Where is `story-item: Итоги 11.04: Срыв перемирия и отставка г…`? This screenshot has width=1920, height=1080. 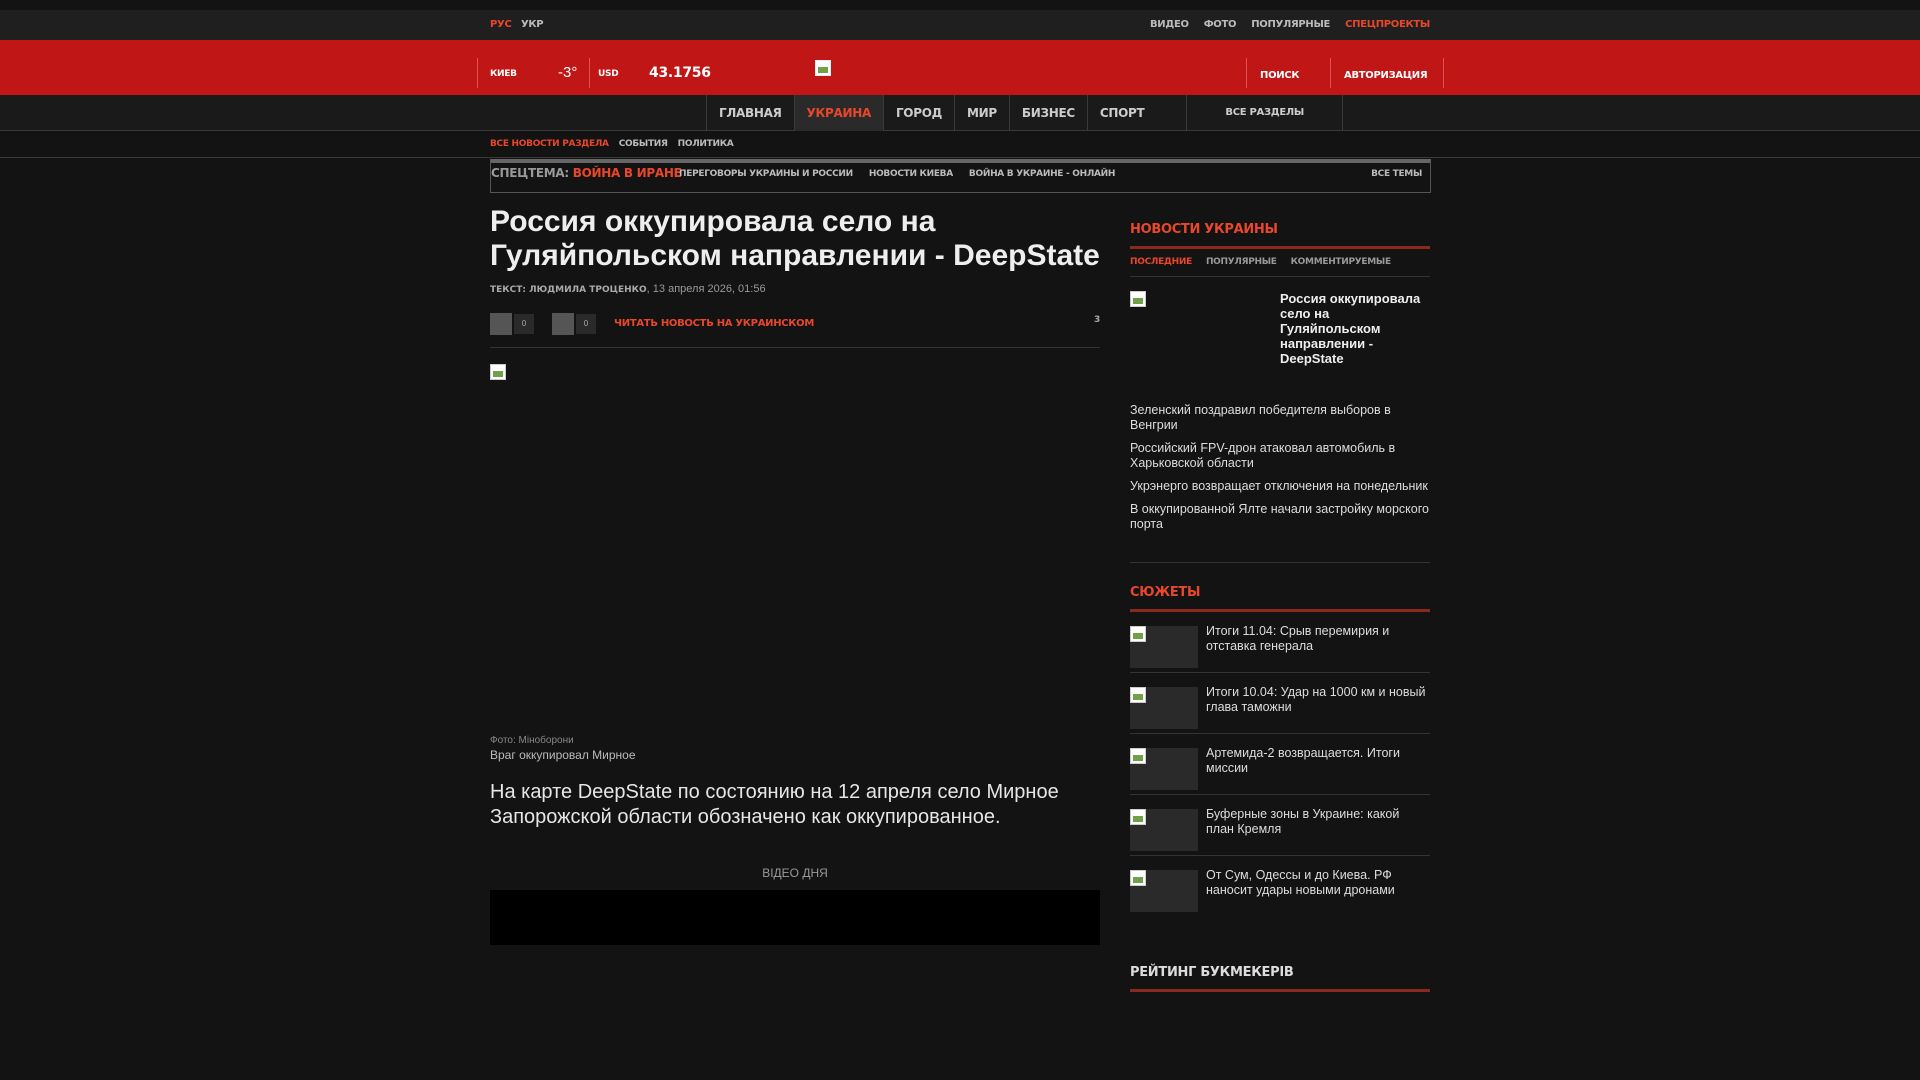
story-item: Итоги 11.04: Срыв перемирия и отставка г… is located at coordinates (1280, 642).